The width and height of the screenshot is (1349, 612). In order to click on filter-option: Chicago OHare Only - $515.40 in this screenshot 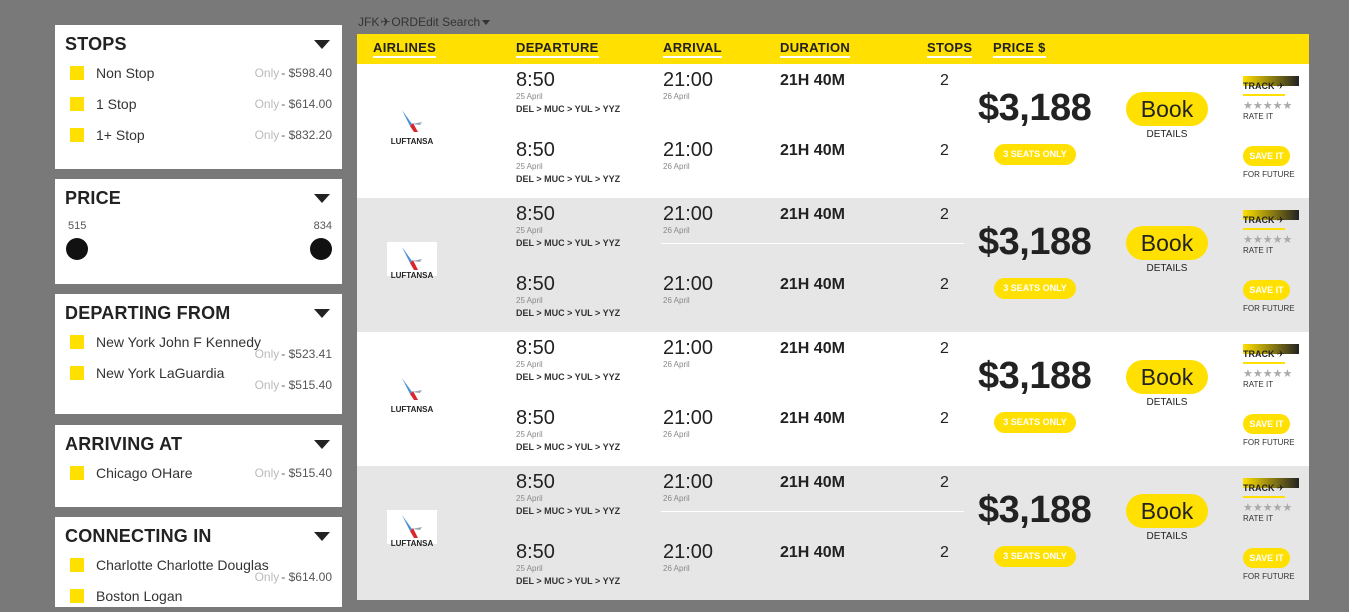, I will do `click(198, 473)`.